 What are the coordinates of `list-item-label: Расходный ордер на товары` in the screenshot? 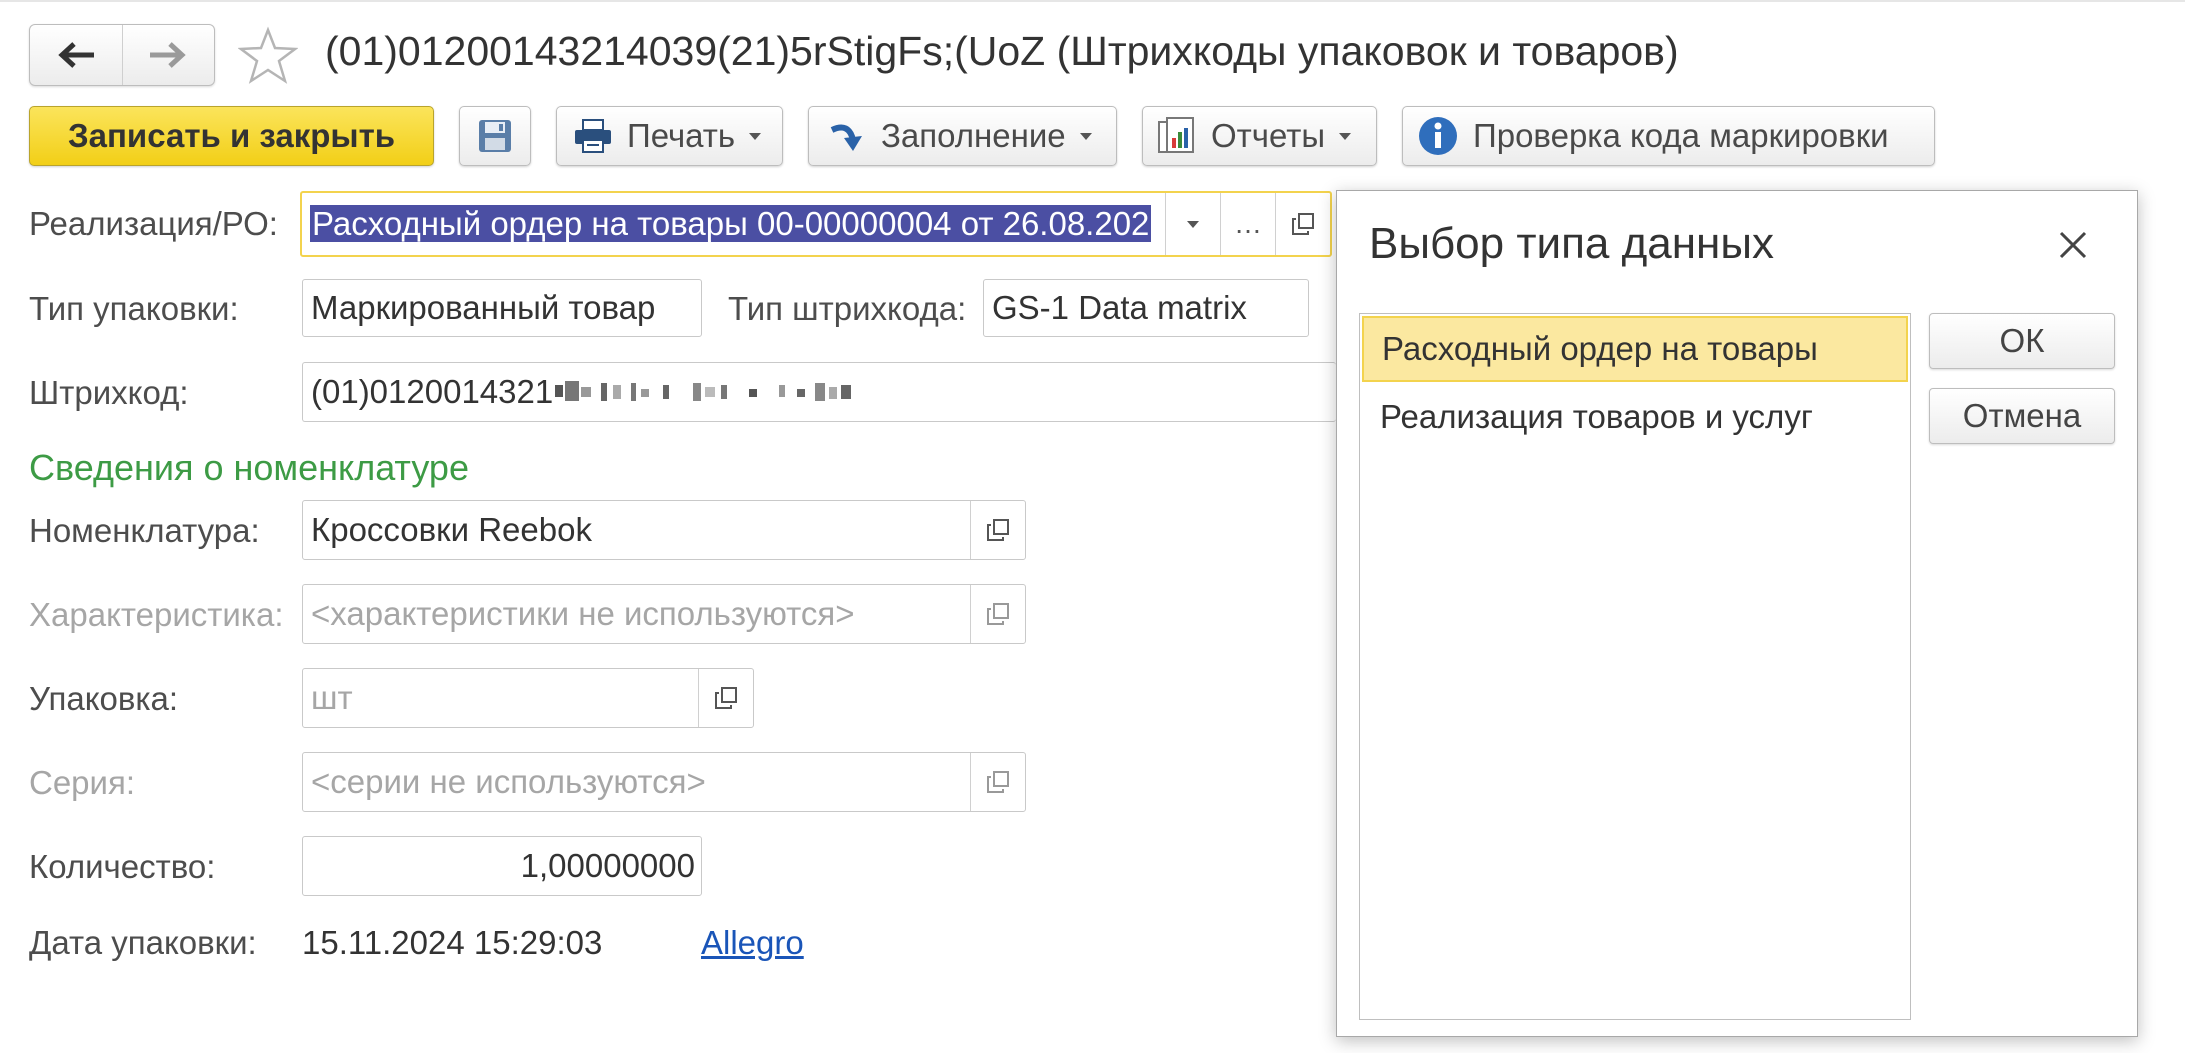 It's located at (1600, 348).